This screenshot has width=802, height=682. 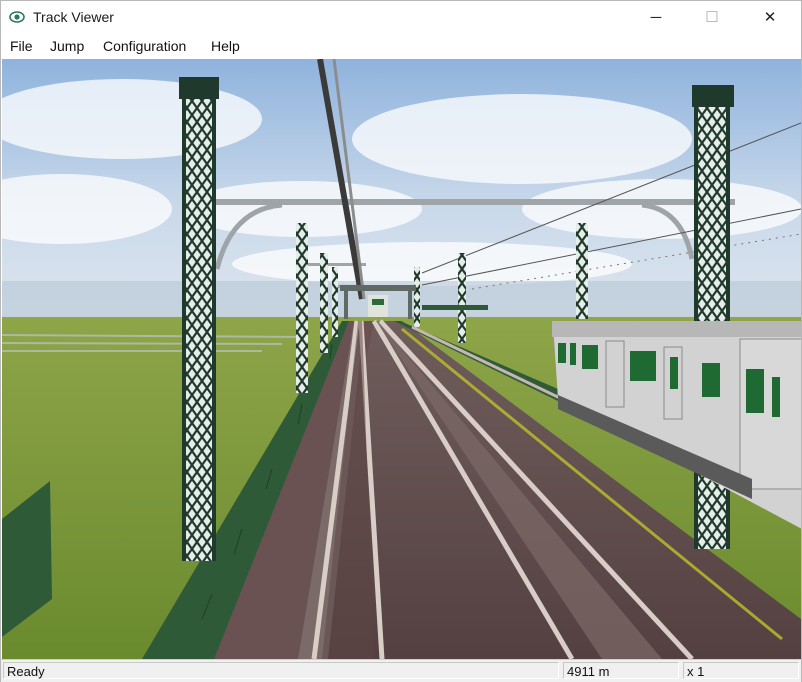 What do you see at coordinates (770, 17) in the screenshot?
I see `close-button: ✕` at bounding box center [770, 17].